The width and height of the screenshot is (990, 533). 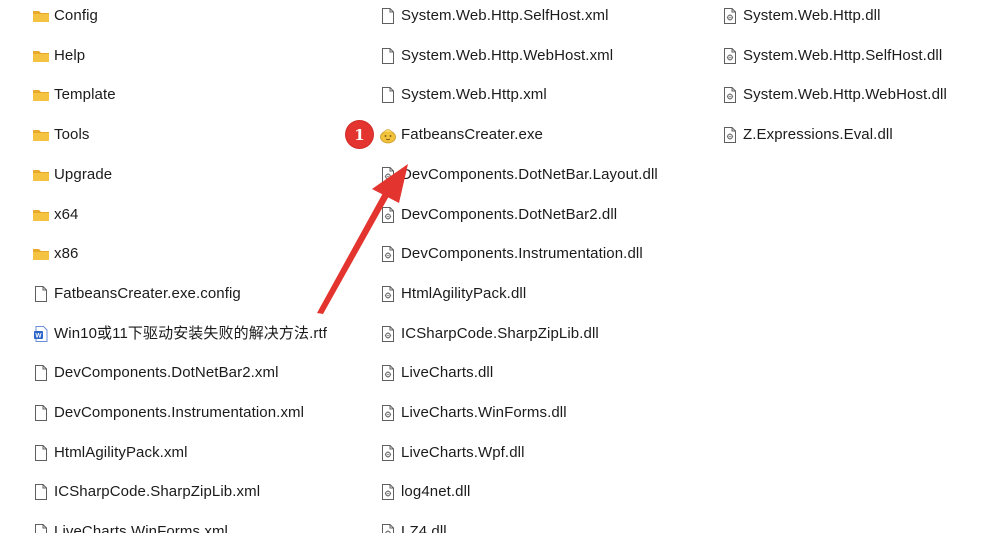 What do you see at coordinates (388, 135) in the screenshot?
I see `exe-app-icon` at bounding box center [388, 135].